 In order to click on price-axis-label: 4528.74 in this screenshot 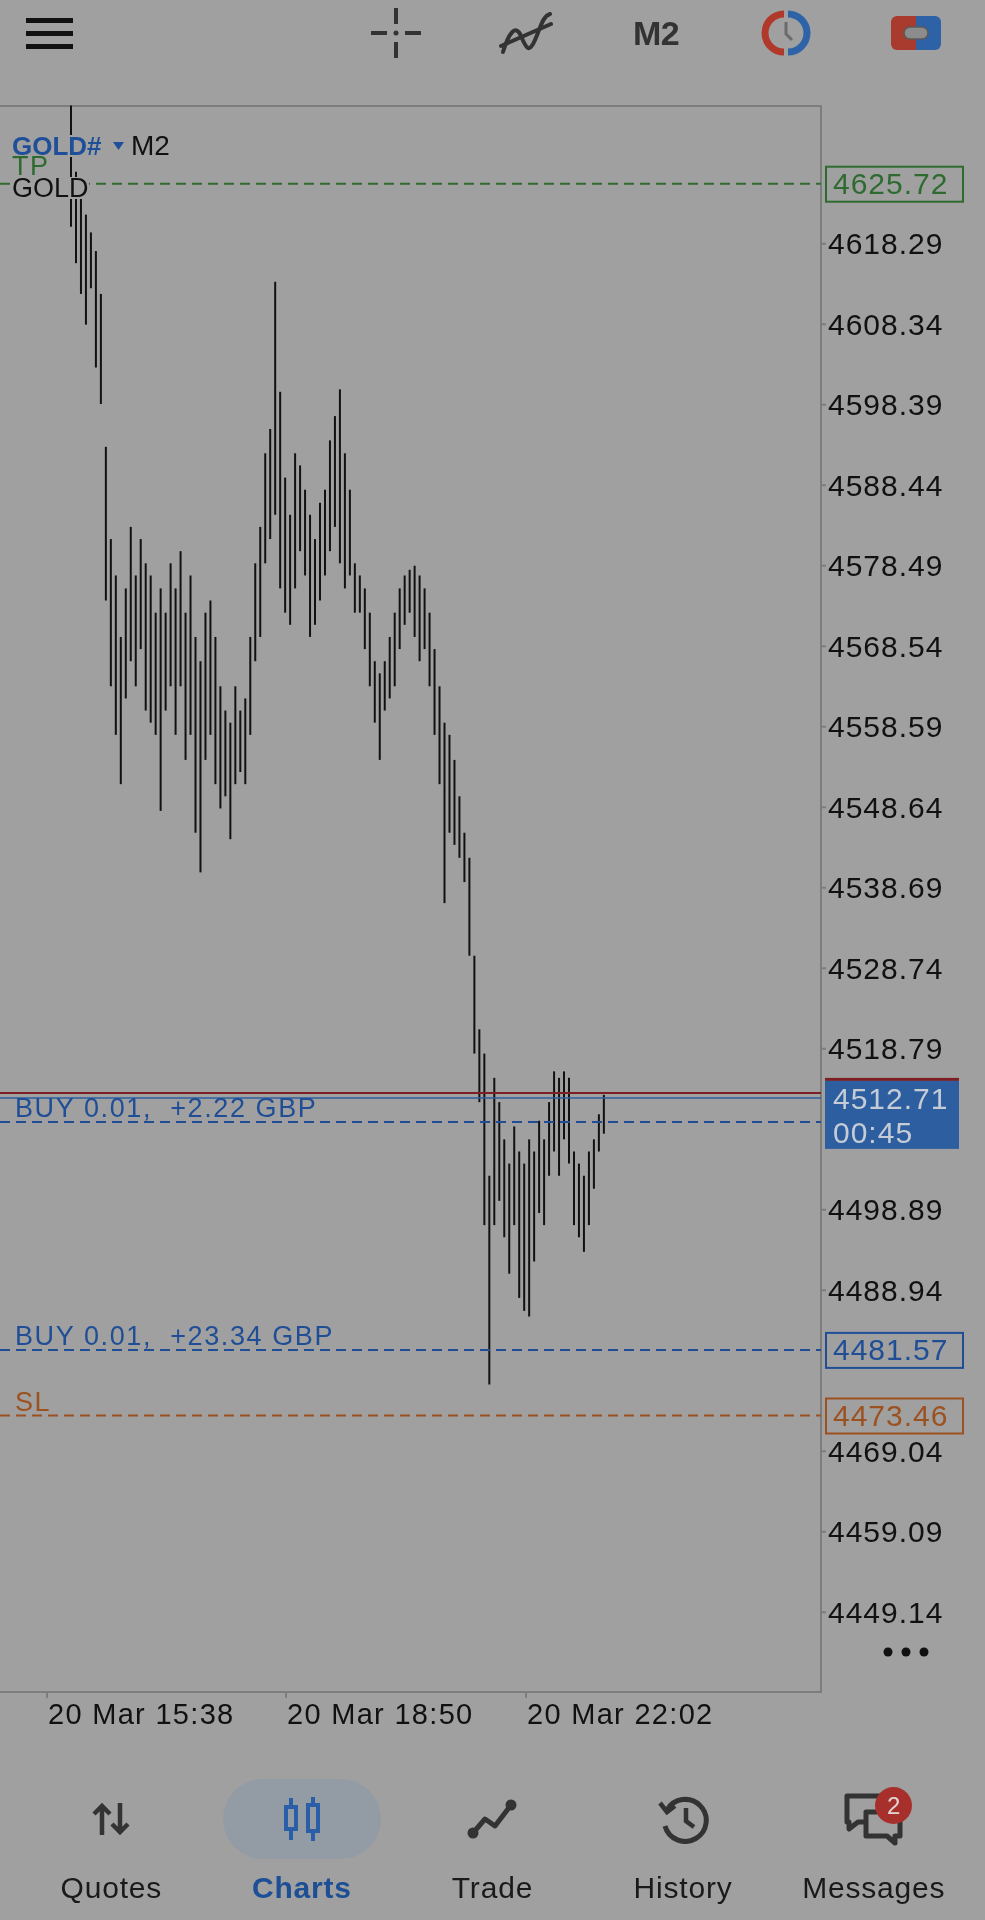, I will do `click(886, 968)`.